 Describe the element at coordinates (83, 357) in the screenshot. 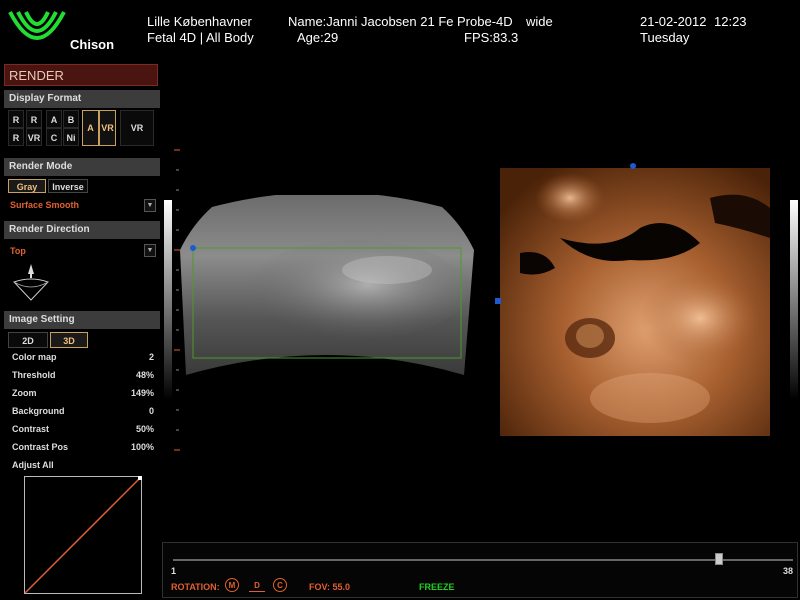

I see `param-color-map: Color map 2` at that location.